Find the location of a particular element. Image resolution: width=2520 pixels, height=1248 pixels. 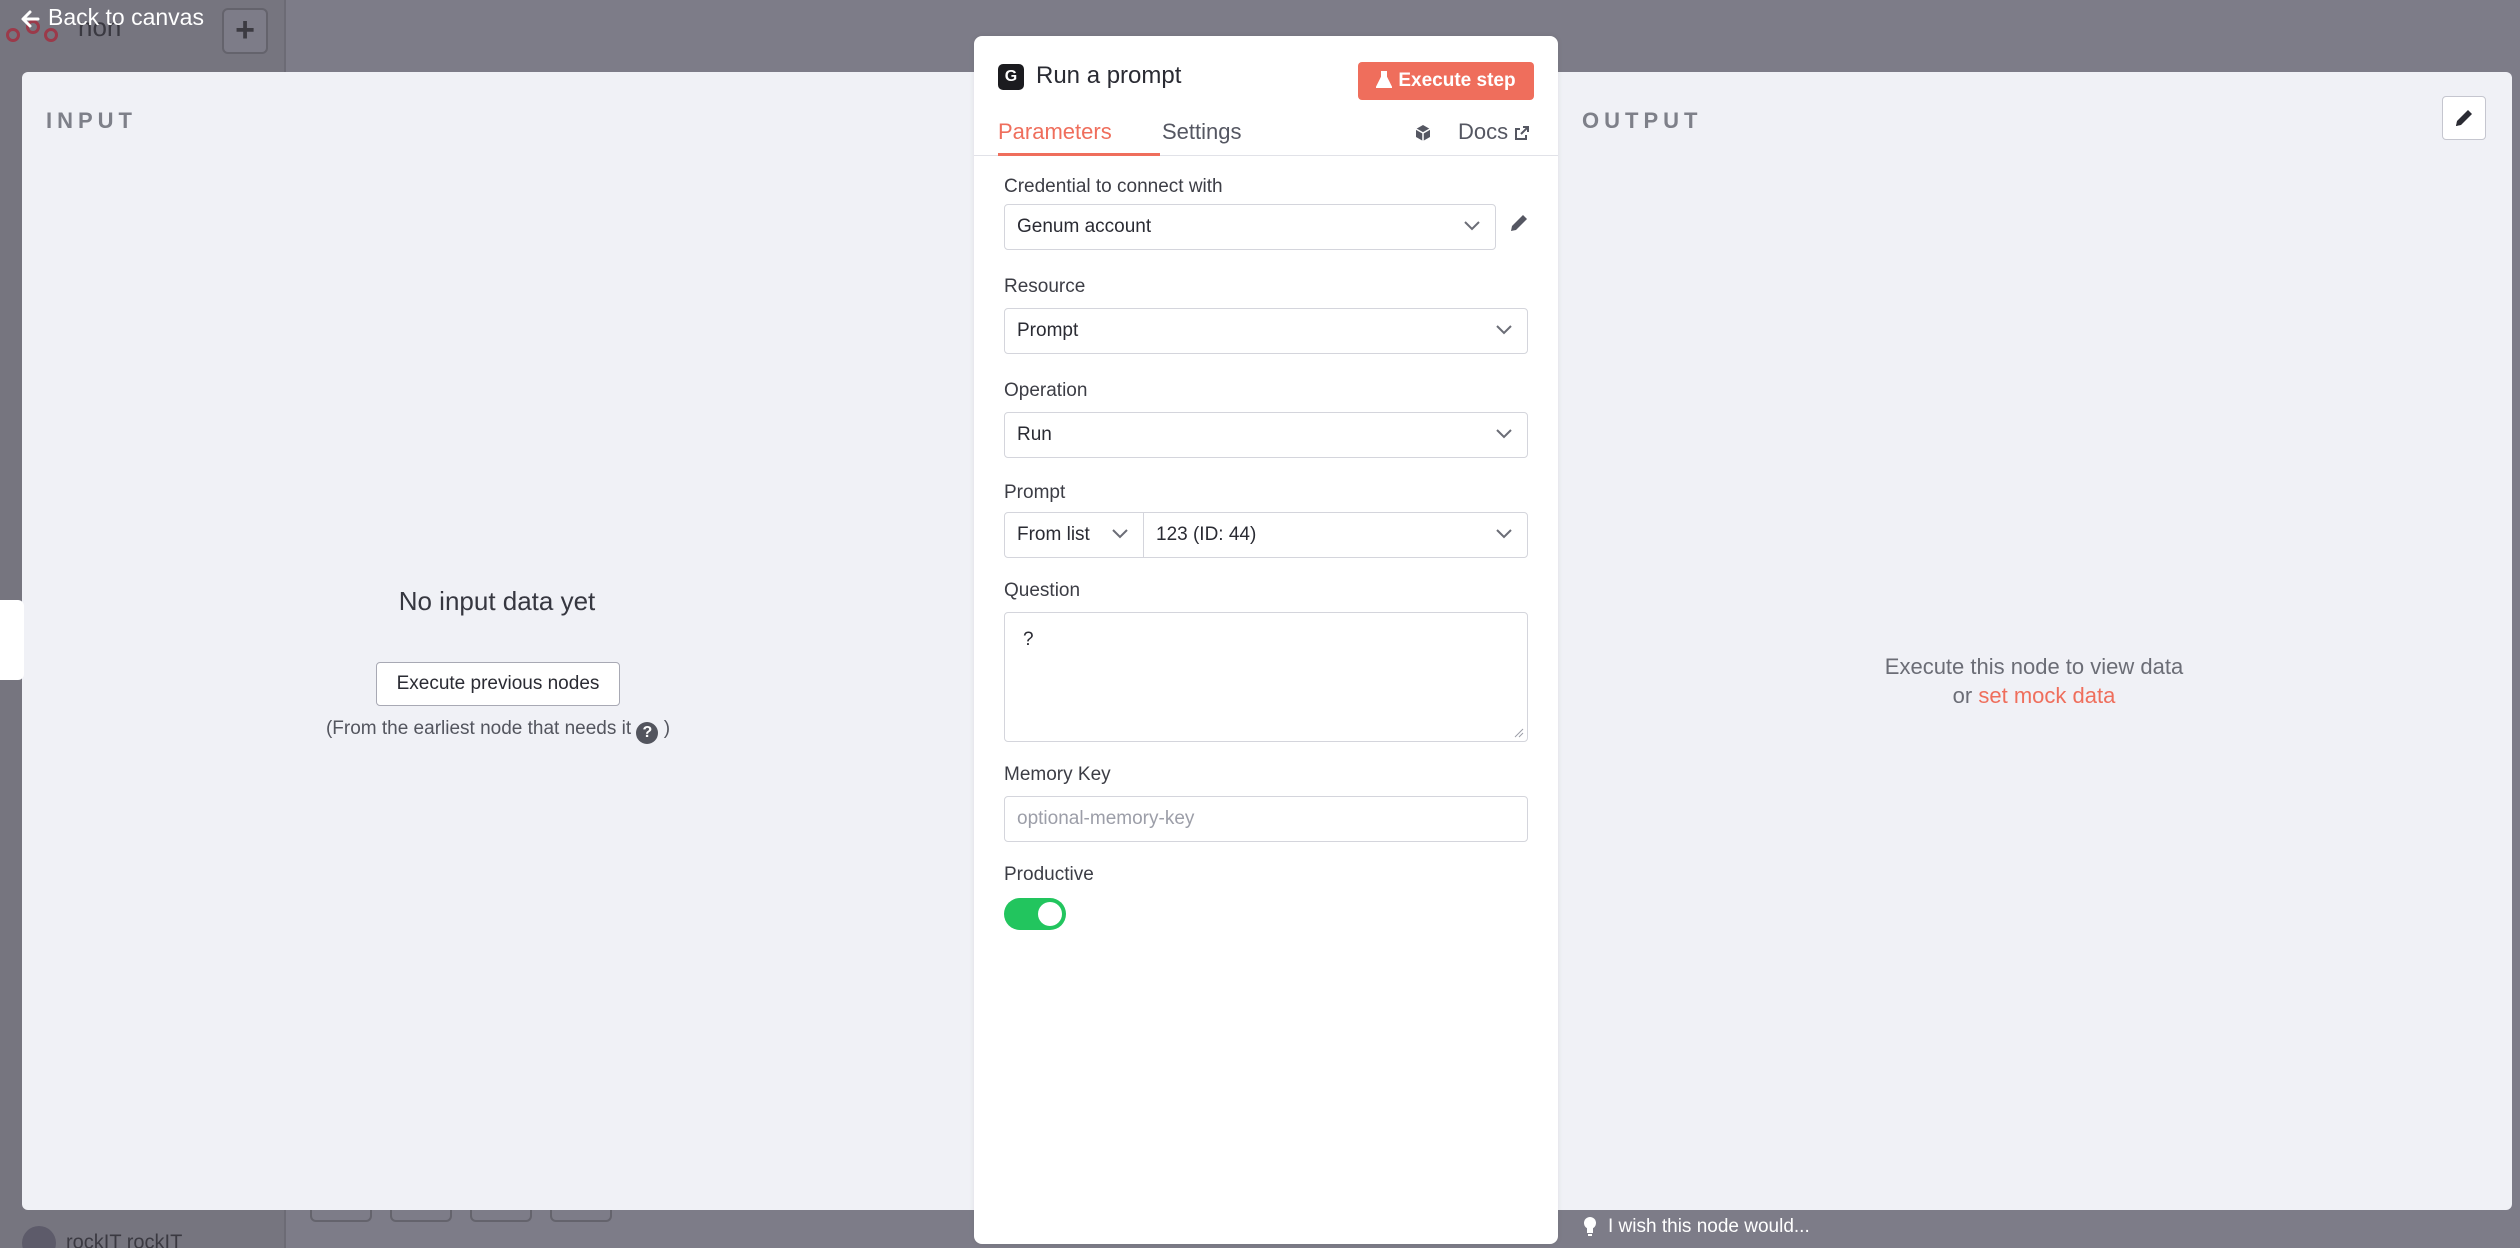

prompt-select: 123 (ID: 44) is located at coordinates (1335, 535).